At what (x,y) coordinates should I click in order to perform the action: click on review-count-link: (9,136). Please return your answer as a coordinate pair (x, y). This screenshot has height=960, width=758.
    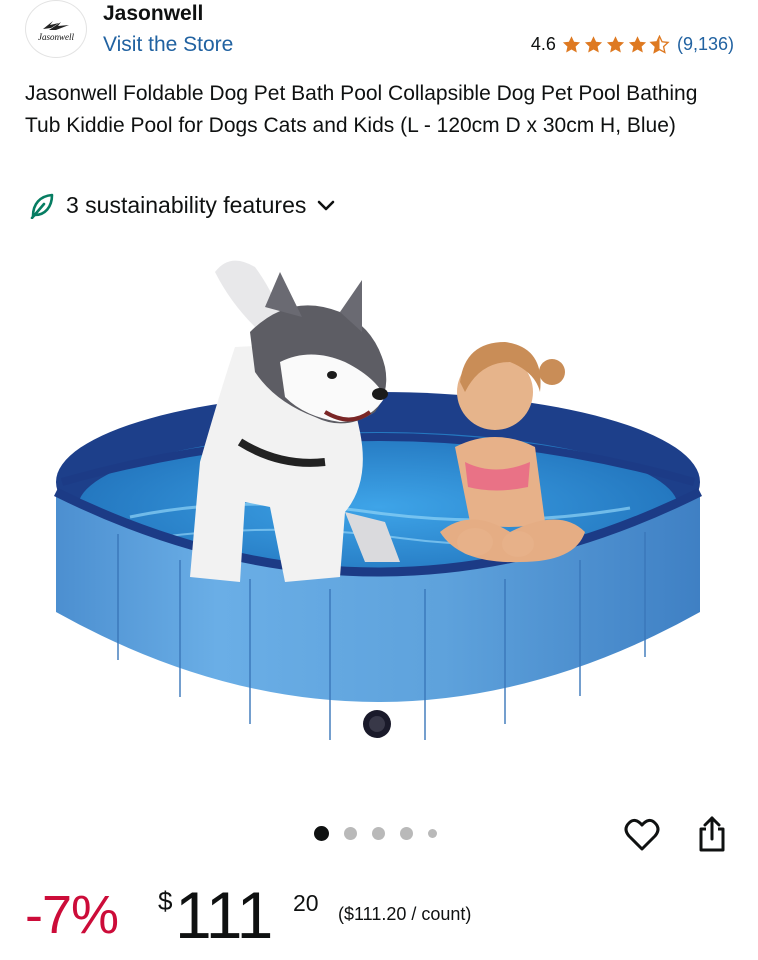
    Looking at the image, I should click on (705, 44).